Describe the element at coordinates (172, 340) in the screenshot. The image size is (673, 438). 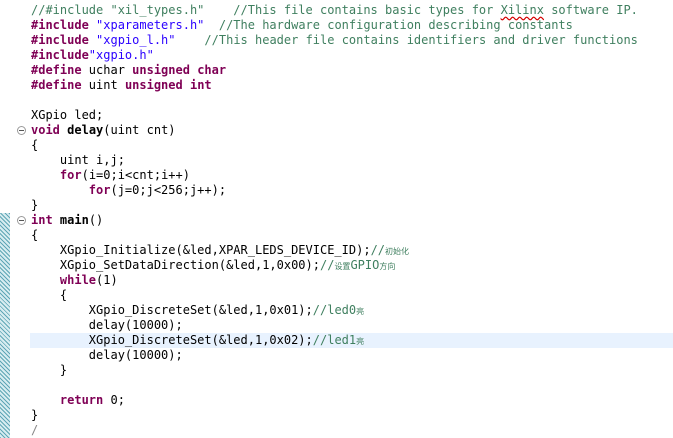
I see `code-token: XGpio_DiscreteSet(&led,1,0x02);` at that location.